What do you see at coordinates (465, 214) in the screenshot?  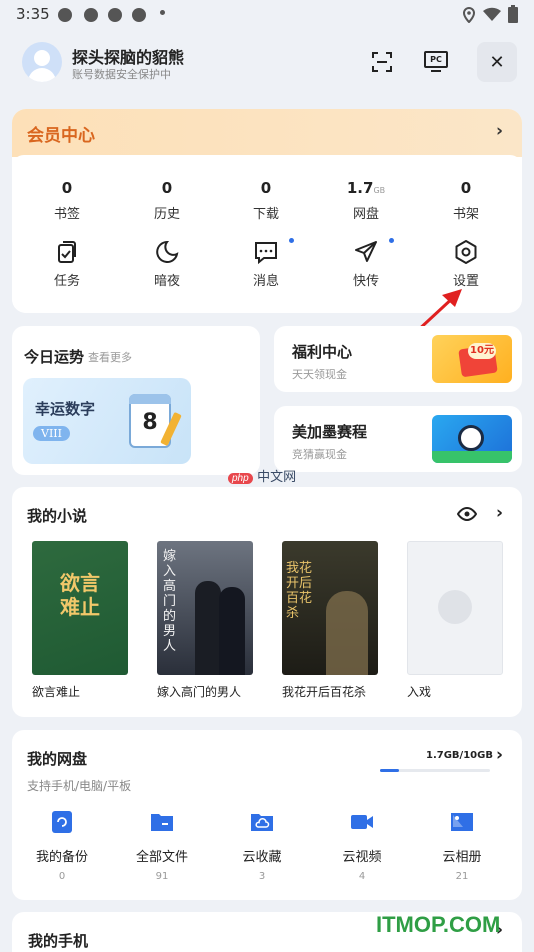 I see `stat-label: 书架` at bounding box center [465, 214].